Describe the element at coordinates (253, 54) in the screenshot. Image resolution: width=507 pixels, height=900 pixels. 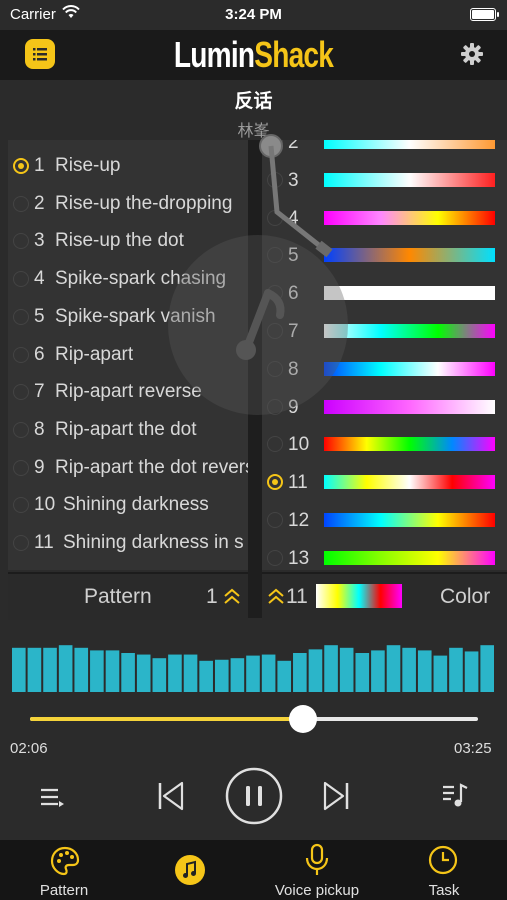
I see `app-logo: LuminShack` at that location.